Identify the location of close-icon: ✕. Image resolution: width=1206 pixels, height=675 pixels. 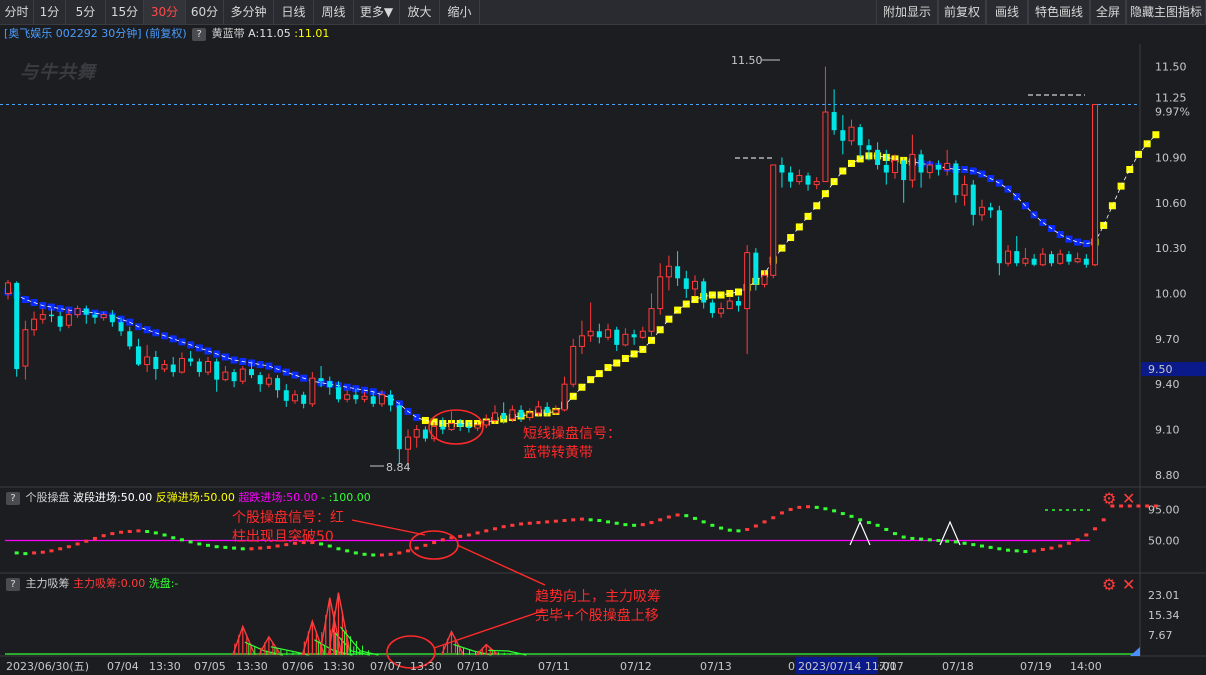
(1128, 584).